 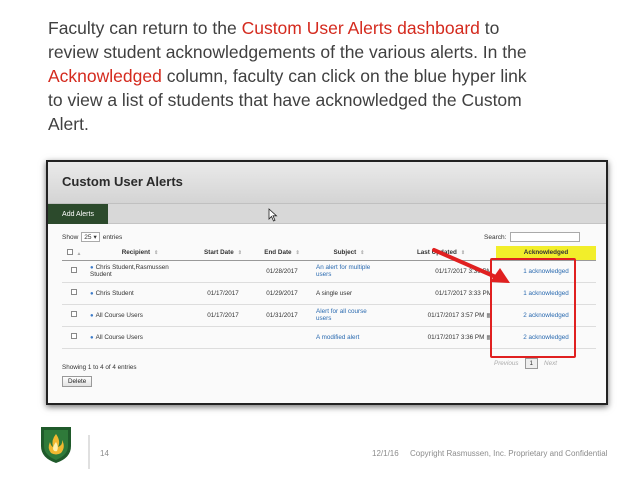 What do you see at coordinates (122, 181) in the screenshot?
I see `screenshot-title: Custom User Alerts` at bounding box center [122, 181].